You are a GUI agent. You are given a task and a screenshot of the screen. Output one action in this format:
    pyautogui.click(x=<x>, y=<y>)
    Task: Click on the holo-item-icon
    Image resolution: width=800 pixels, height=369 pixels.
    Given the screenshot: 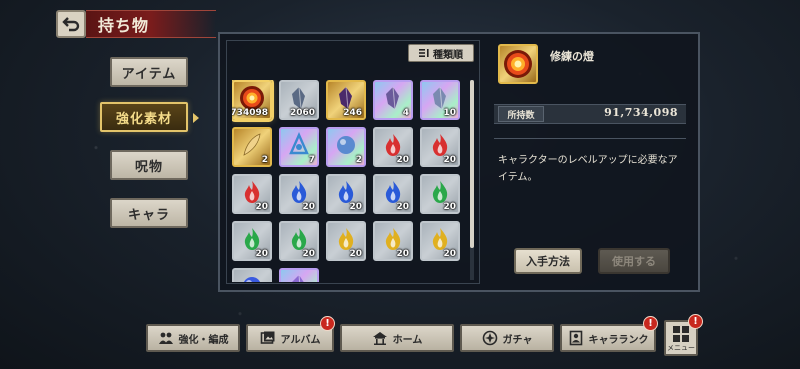 What is the action you would take?
    pyautogui.click(x=298, y=278)
    